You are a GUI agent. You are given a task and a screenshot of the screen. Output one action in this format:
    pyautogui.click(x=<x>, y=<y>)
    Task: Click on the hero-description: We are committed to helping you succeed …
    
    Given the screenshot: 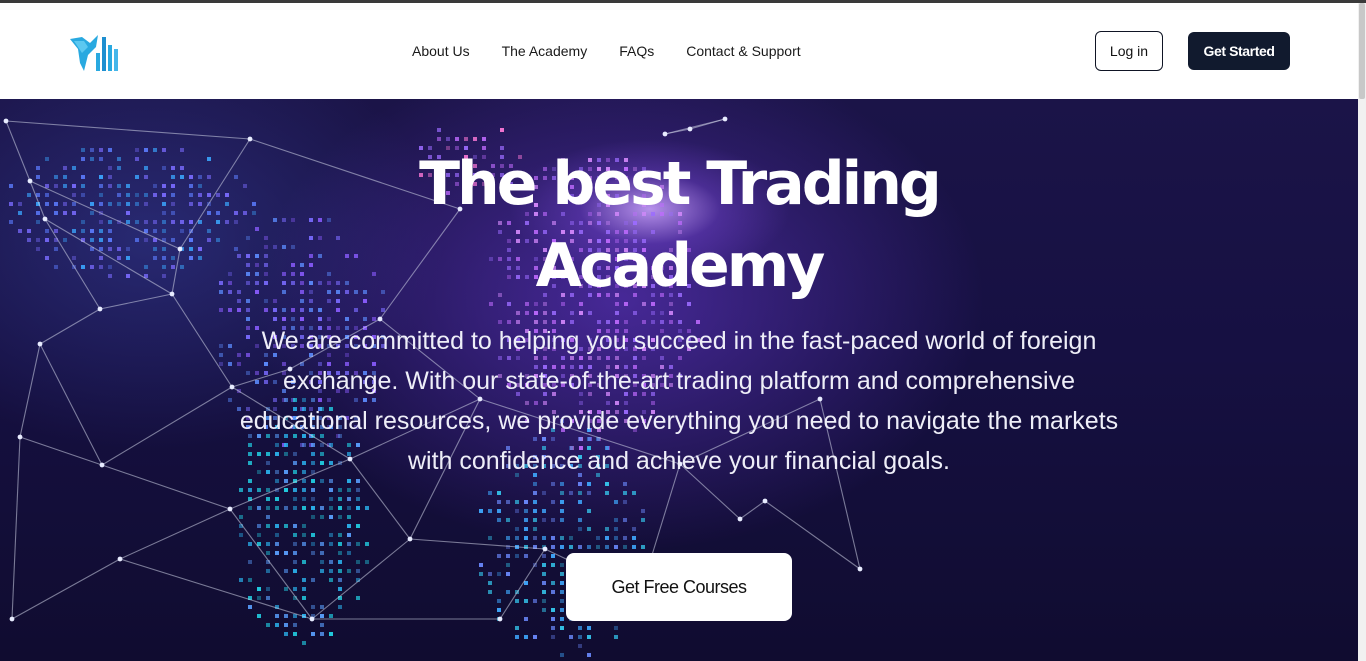 What is the action you would take?
    pyautogui.click(x=679, y=401)
    